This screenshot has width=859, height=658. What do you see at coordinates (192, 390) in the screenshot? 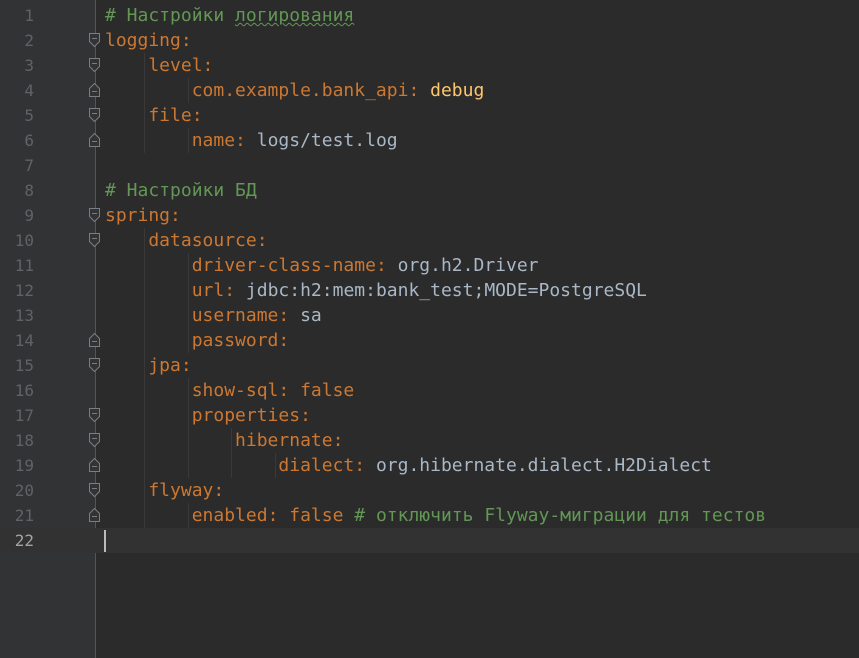
I see `code-token: show-sql` at bounding box center [192, 390].